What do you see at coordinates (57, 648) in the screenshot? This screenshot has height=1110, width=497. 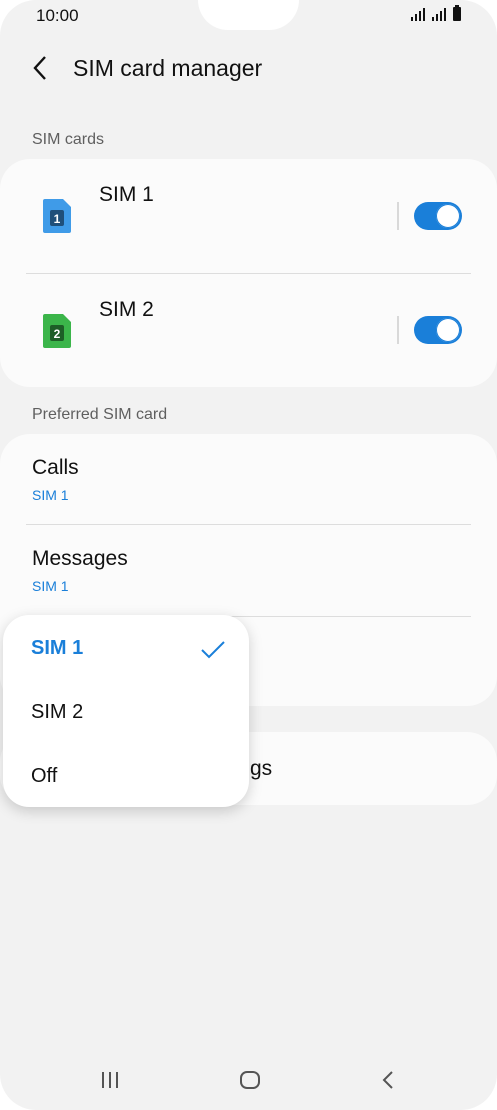 I see `dropdown-option-sim-1: SIM 1` at bounding box center [57, 648].